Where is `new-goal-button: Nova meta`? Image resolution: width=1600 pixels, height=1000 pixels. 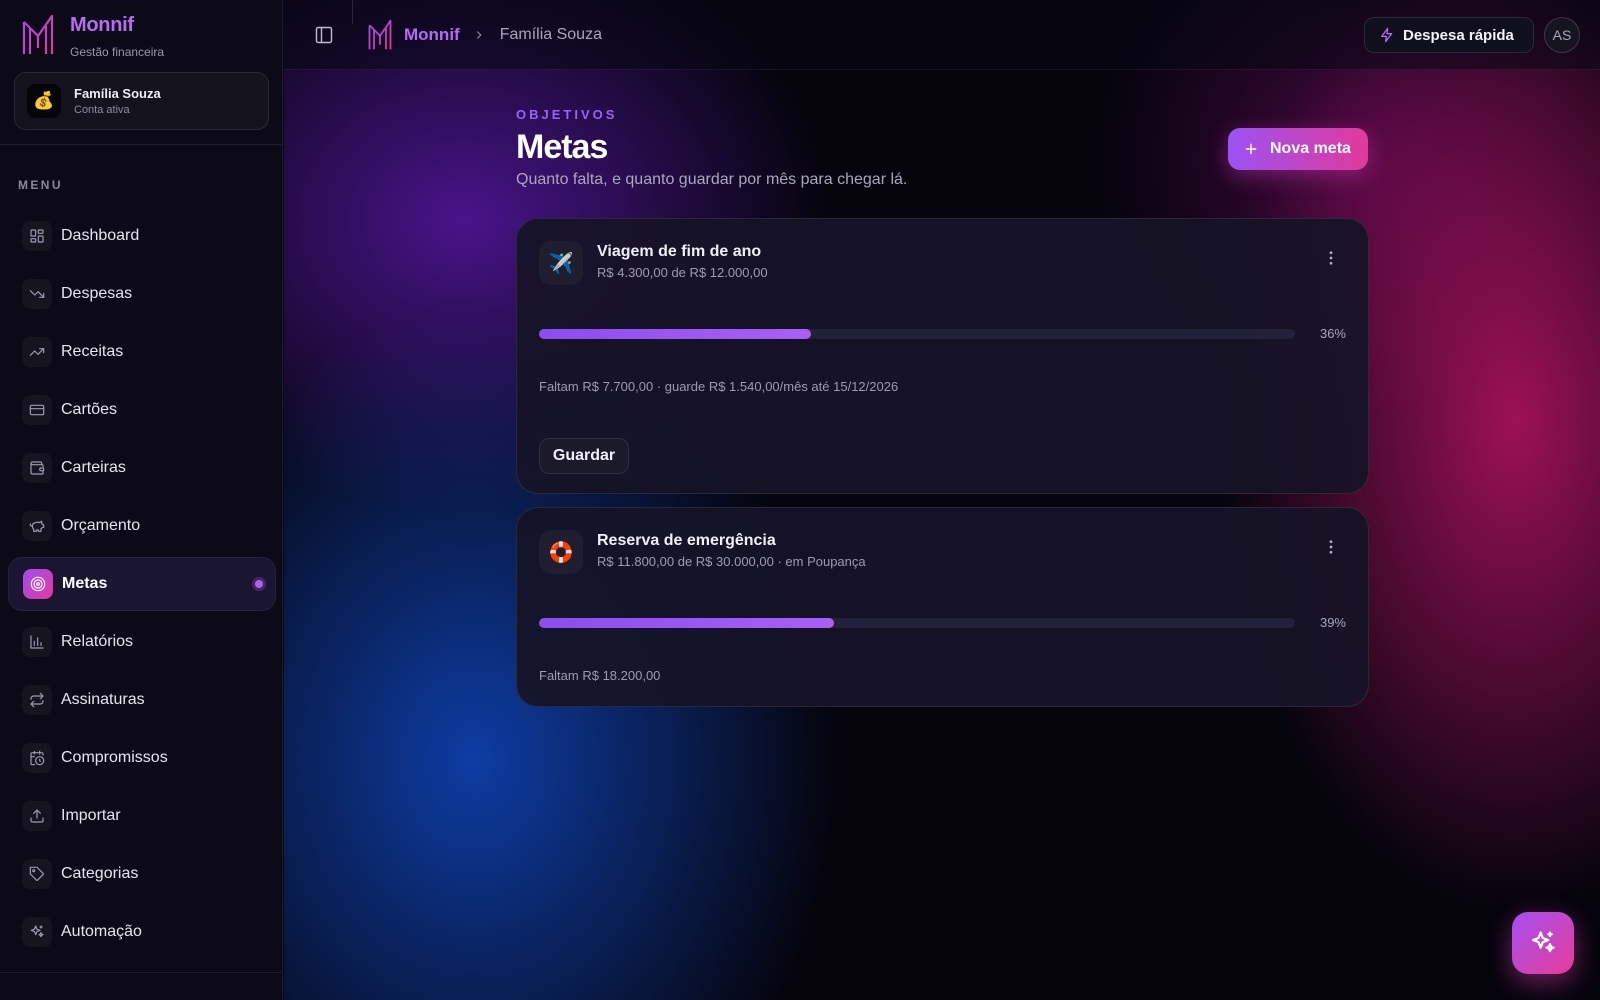
new-goal-button: Nova meta is located at coordinates (1298, 149).